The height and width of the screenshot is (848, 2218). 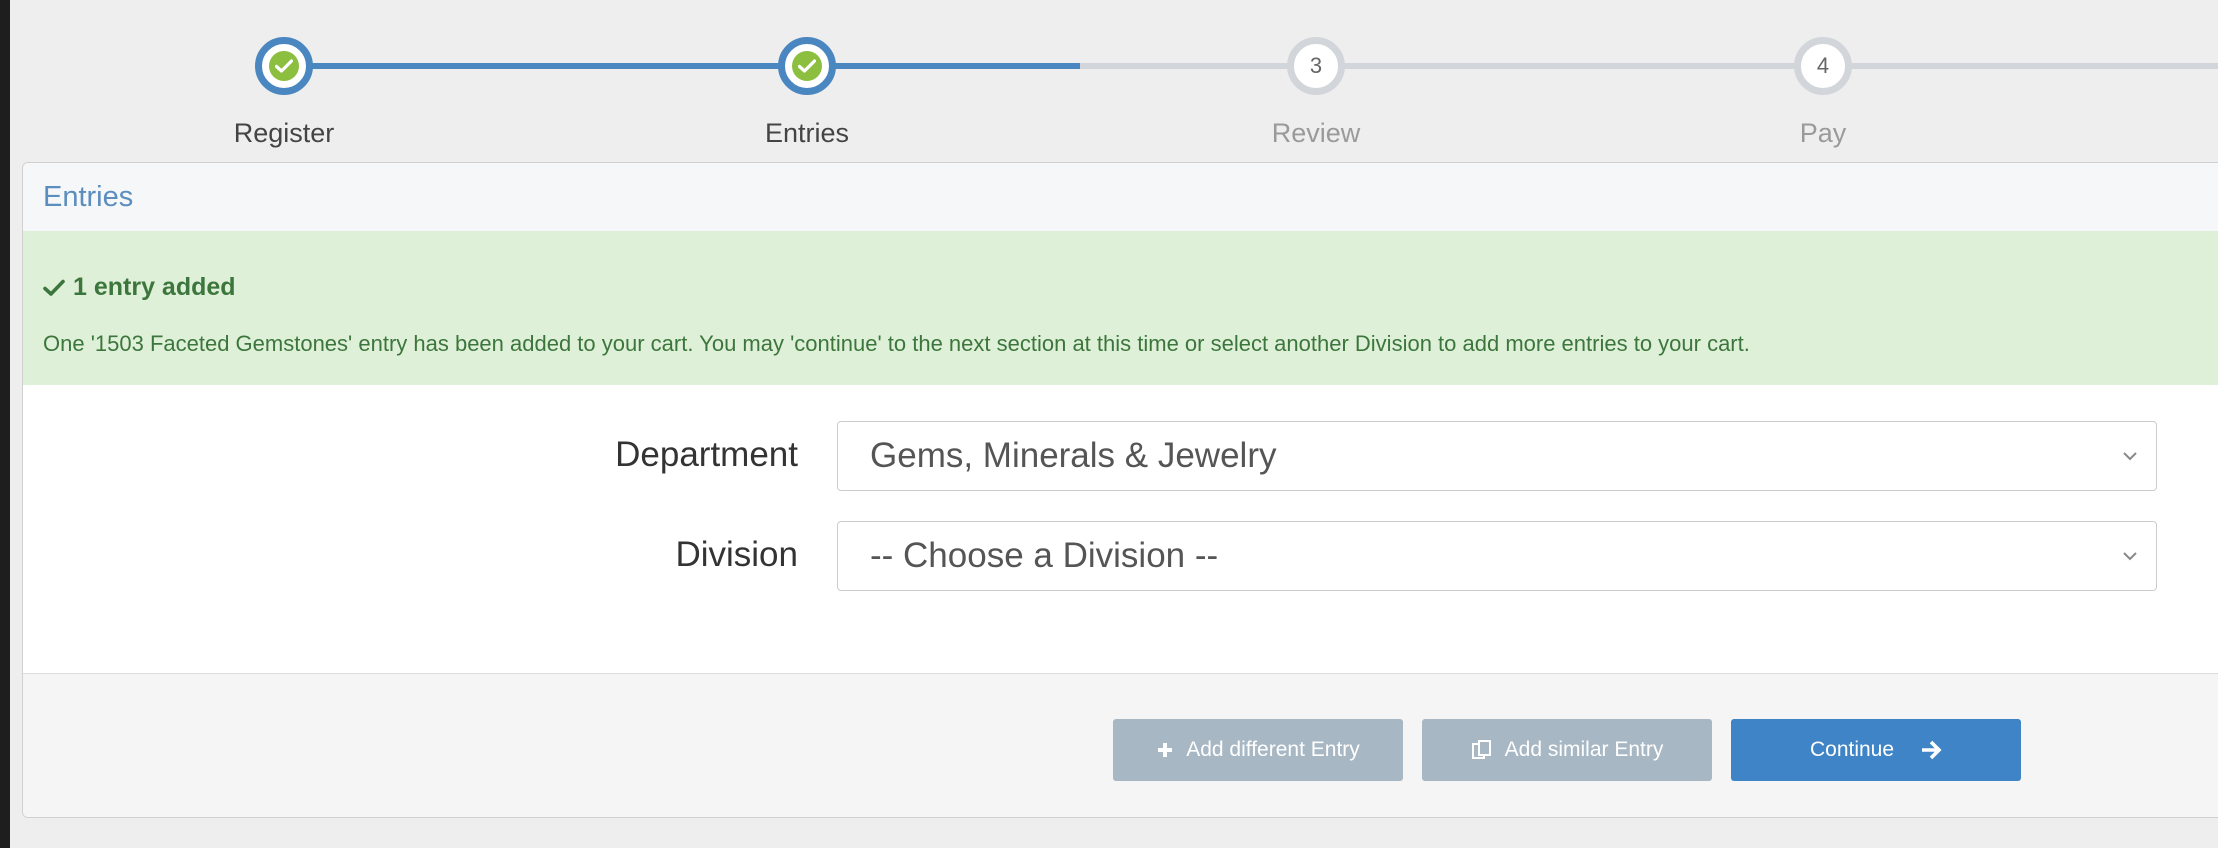 I want to click on step-line-completed, so click(x=680, y=66).